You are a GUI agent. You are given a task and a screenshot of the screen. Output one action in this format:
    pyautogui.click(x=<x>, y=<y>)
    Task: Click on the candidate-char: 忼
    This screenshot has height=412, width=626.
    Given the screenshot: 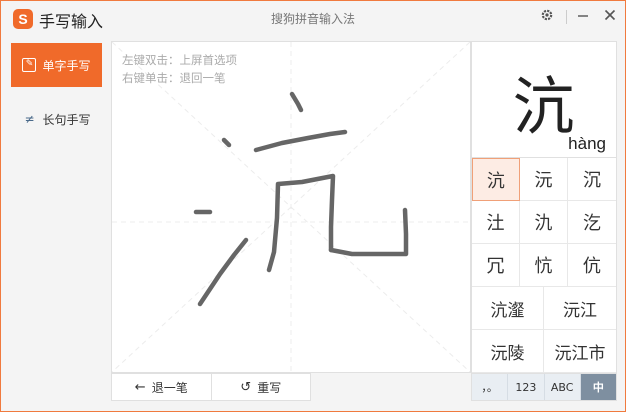 What is the action you would take?
    pyautogui.click(x=544, y=265)
    